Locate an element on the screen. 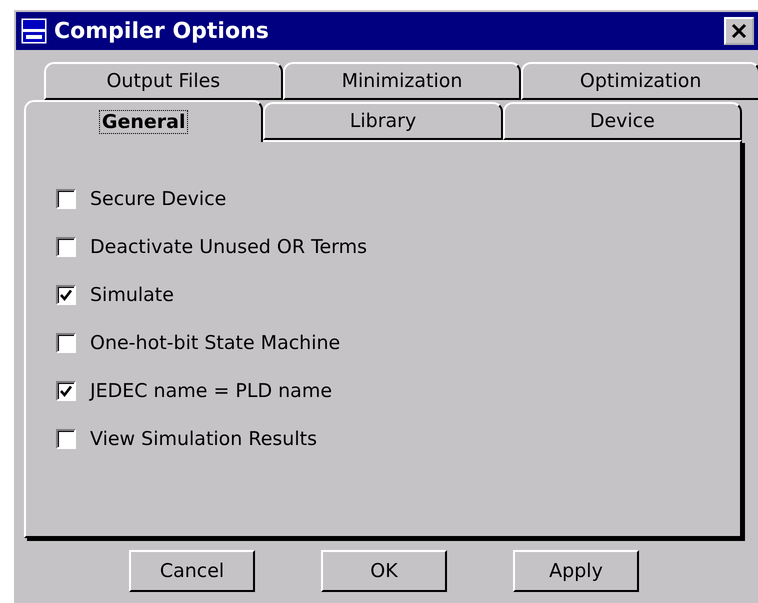 This screenshot has width=758, height=603. checkbox-label: Simulate is located at coordinates (132, 295).